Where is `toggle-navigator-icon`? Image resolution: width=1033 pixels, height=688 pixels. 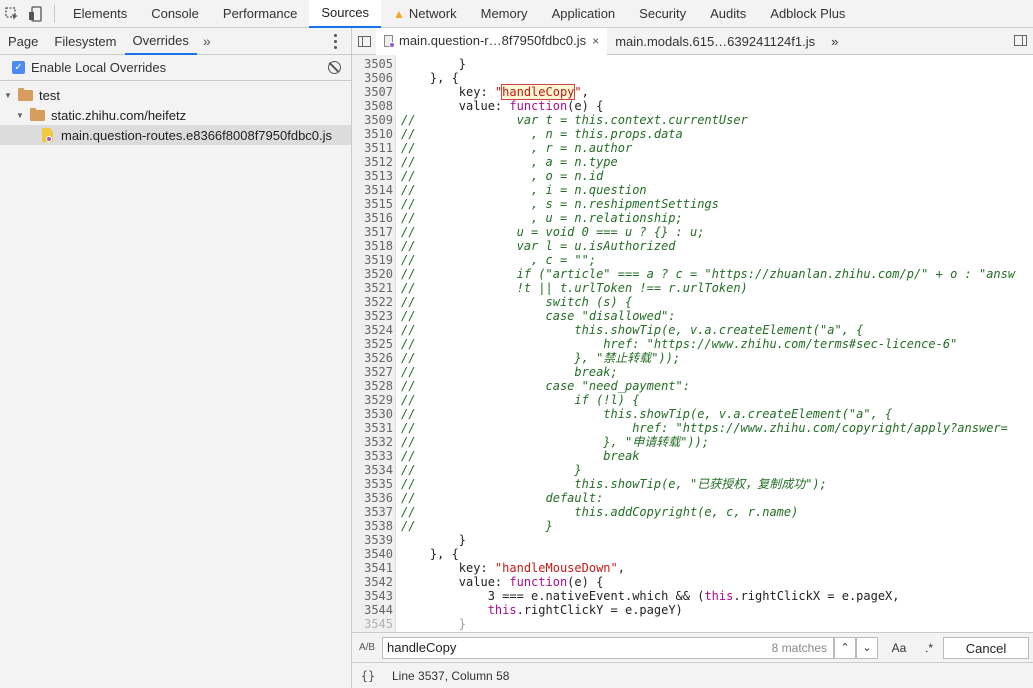
toggle-navigator-icon is located at coordinates (364, 41).